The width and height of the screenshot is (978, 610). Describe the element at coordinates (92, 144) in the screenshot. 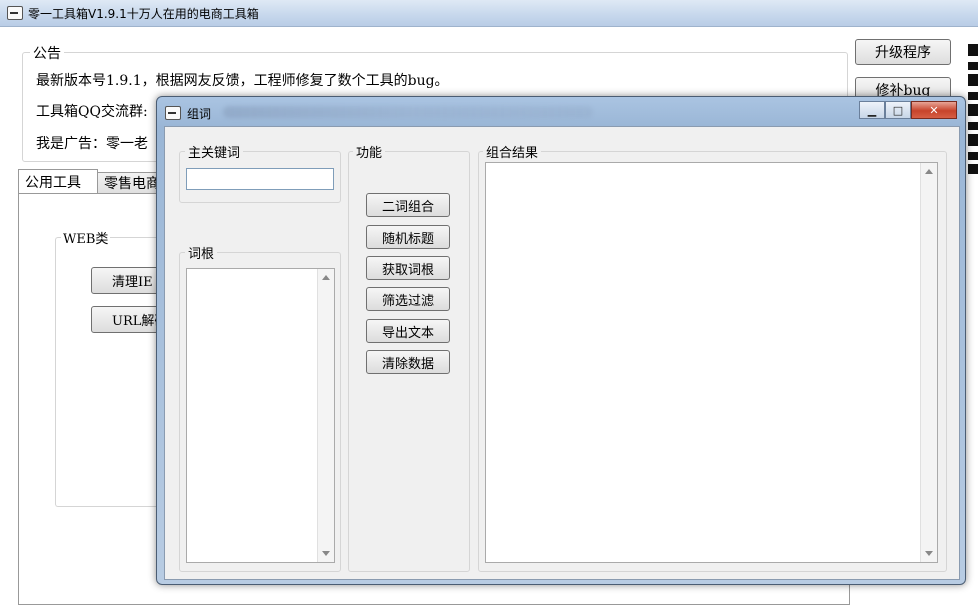

I see `notice-line-ad: 我是广告：零一老` at that location.